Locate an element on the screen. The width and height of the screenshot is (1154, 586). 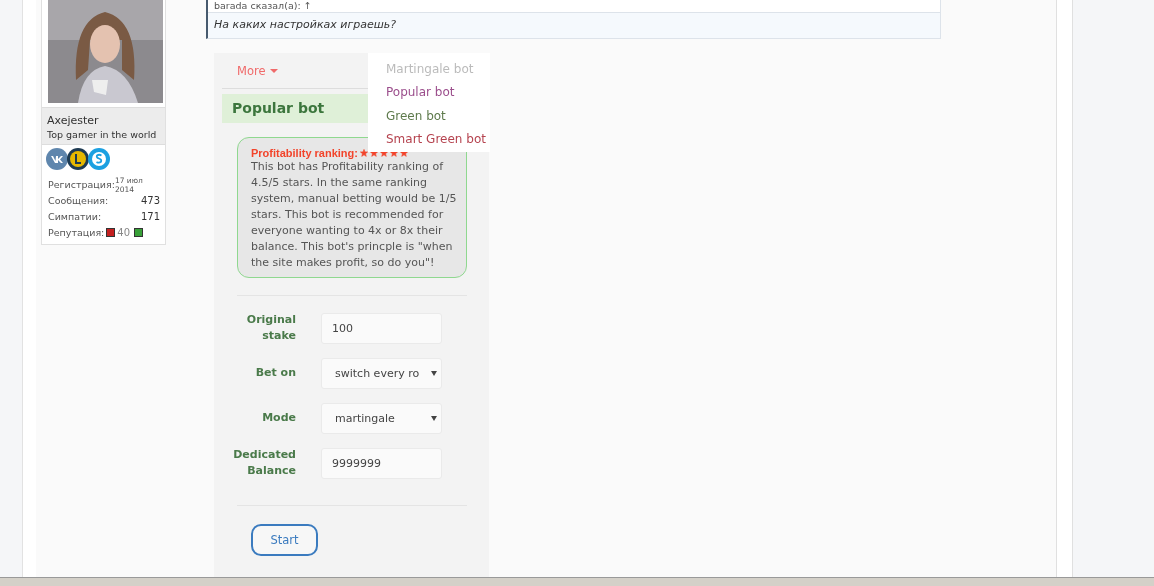
field-label: Mode is located at coordinates (278, 418).